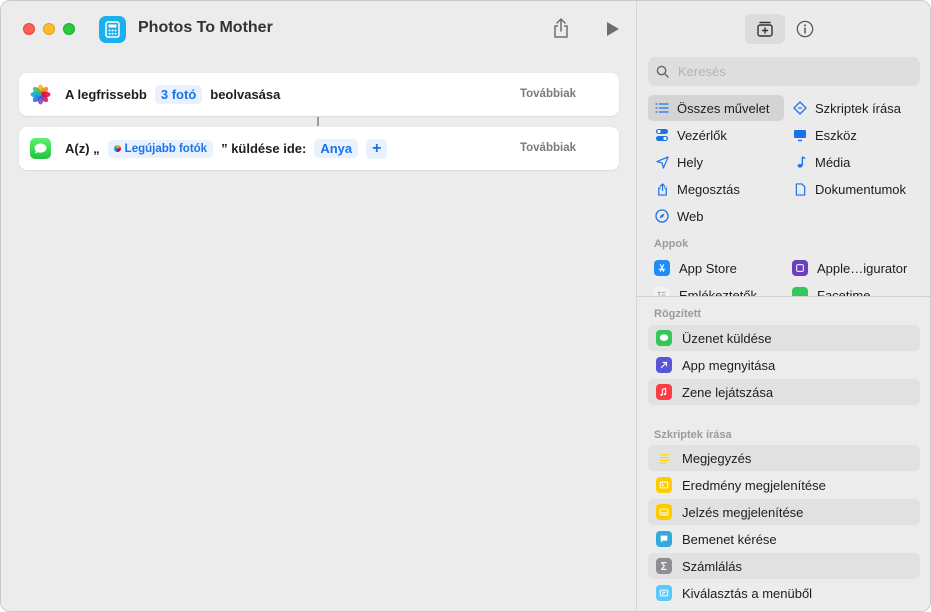  What do you see at coordinates (662, 216) in the screenshot?
I see `compass-icon` at bounding box center [662, 216].